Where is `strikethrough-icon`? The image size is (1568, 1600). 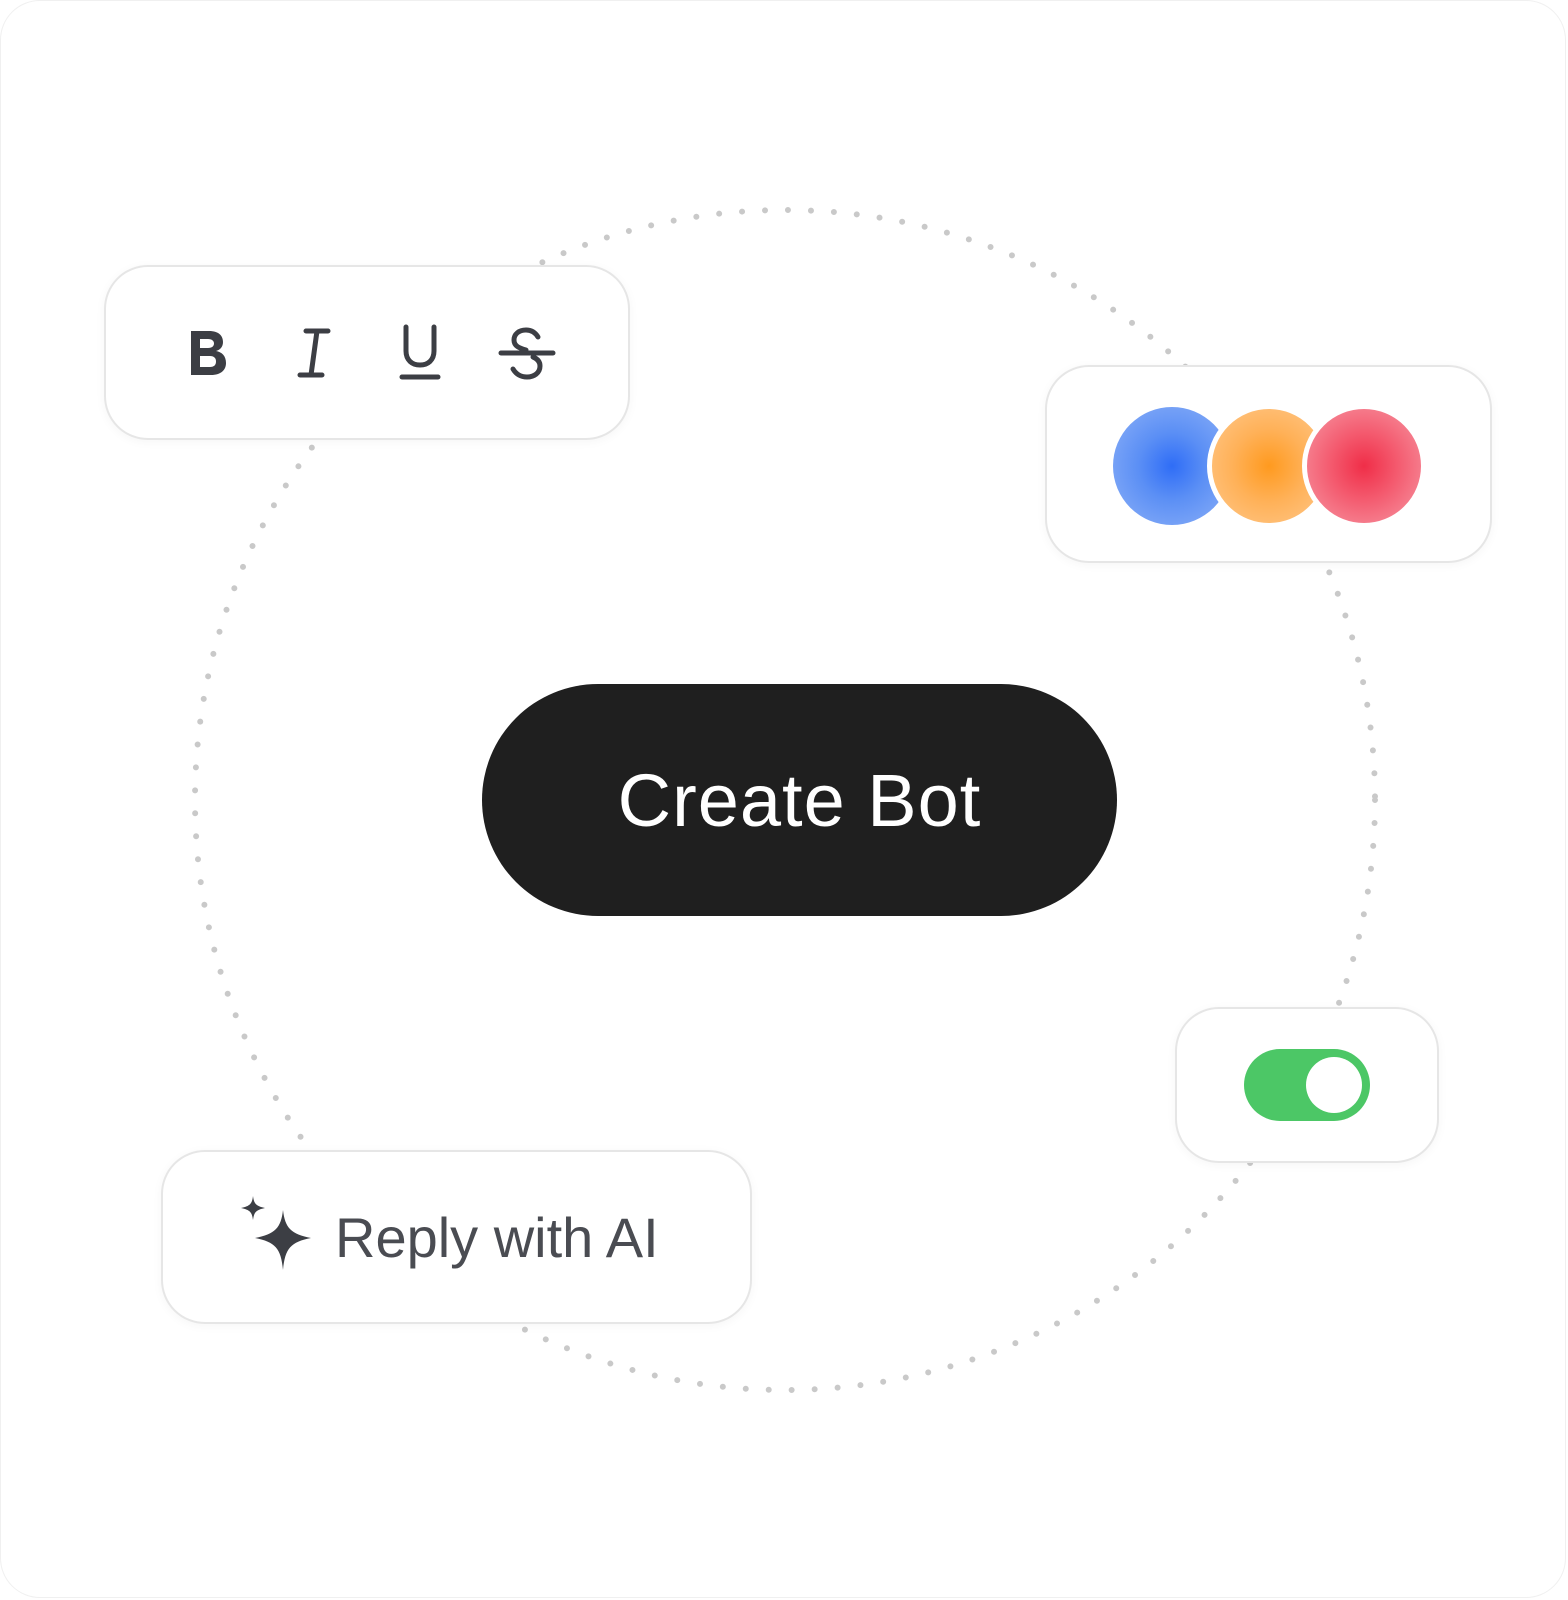 strikethrough-icon is located at coordinates (527, 353).